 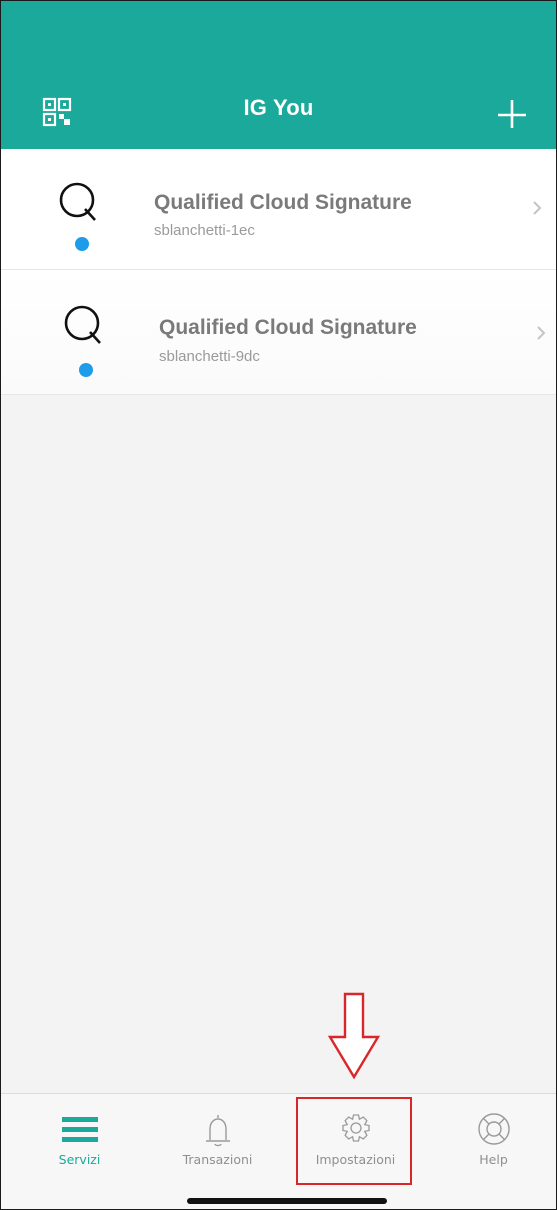 I want to click on tab-bar: Servizi Transazioni Impostazioni Help, so click(x=278, y=1151).